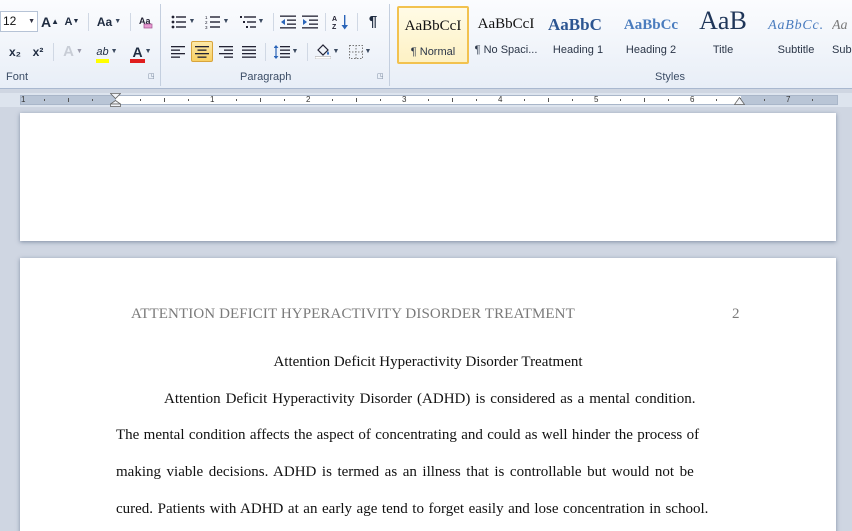 Image resolution: width=852 pixels, height=531 pixels. I want to click on numbering-button: 1 2 3 ▼, so click(217, 21).